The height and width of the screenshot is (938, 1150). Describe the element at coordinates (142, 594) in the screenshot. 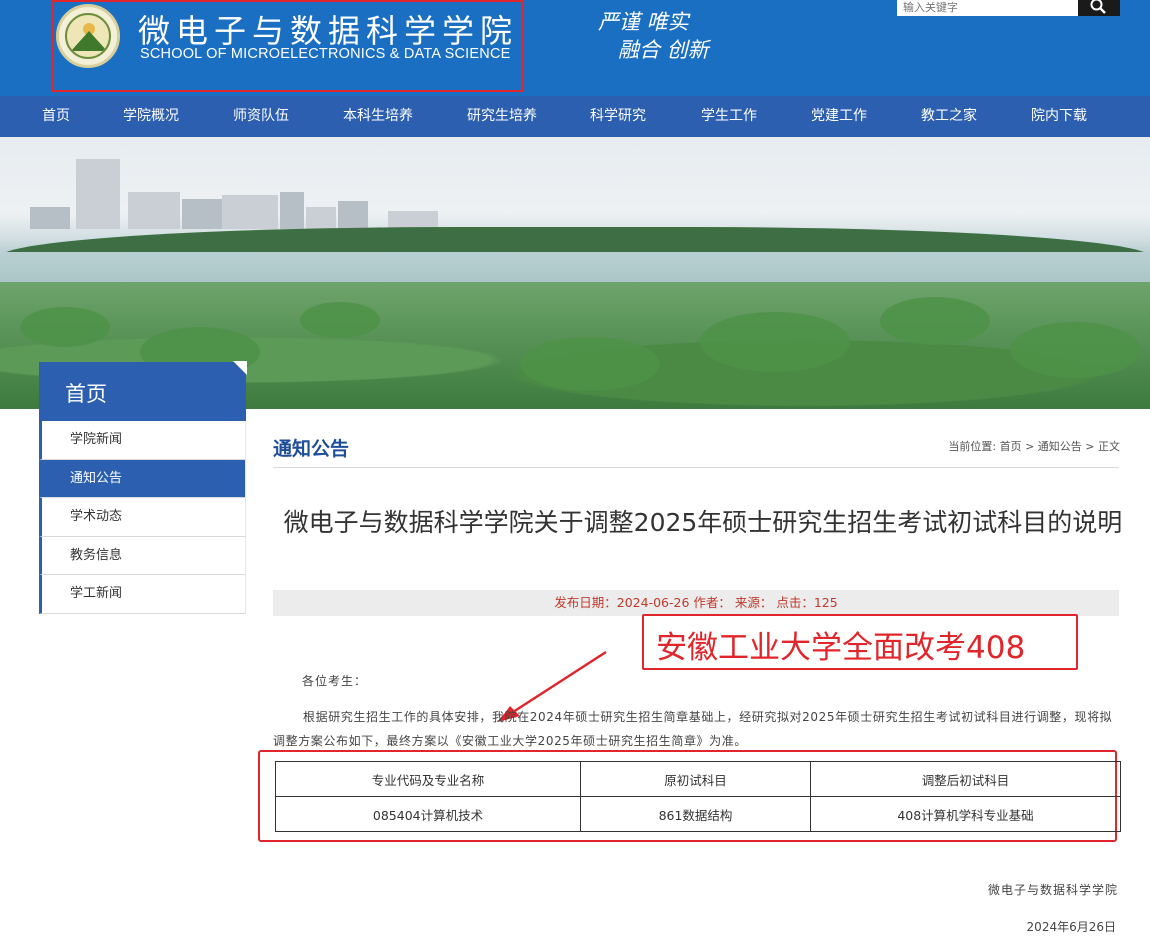

I see `sidebar-item-student-news: 学工新闻` at that location.